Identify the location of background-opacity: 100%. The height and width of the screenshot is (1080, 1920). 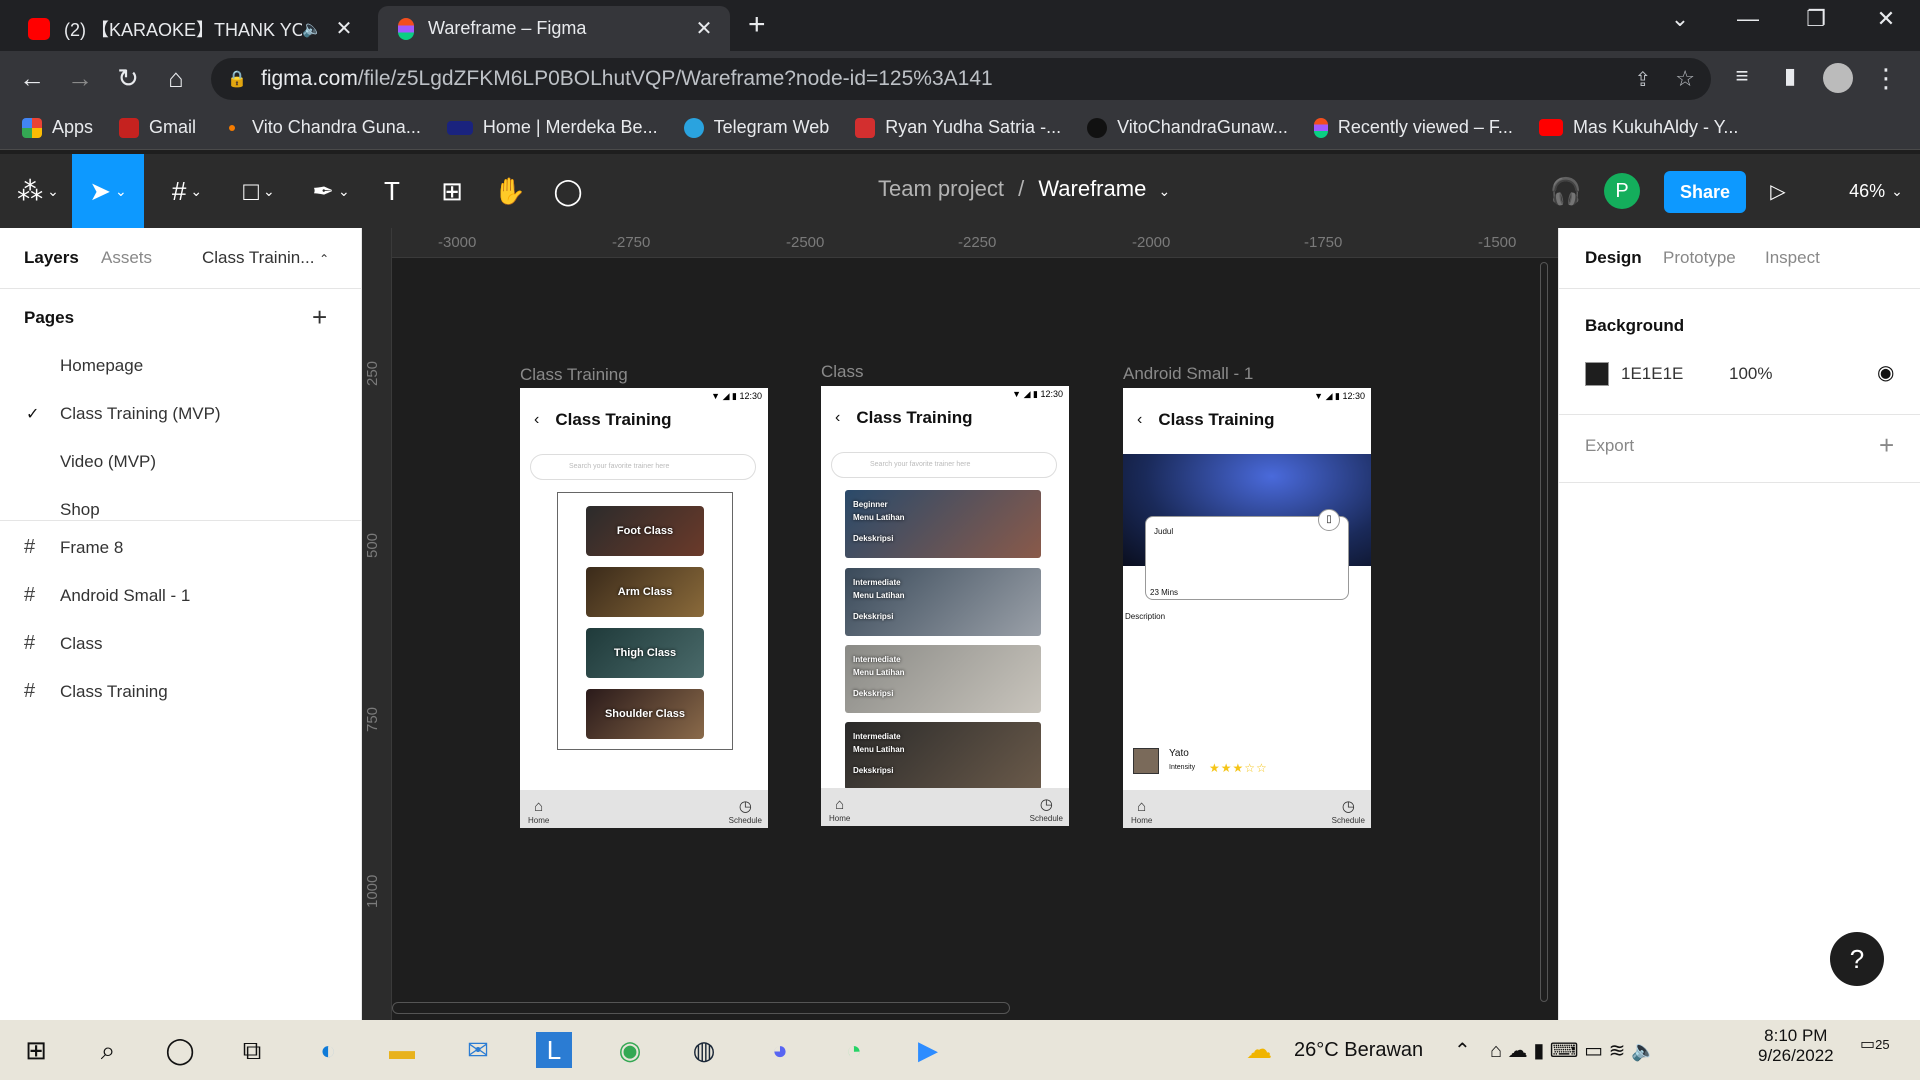
(1750, 374).